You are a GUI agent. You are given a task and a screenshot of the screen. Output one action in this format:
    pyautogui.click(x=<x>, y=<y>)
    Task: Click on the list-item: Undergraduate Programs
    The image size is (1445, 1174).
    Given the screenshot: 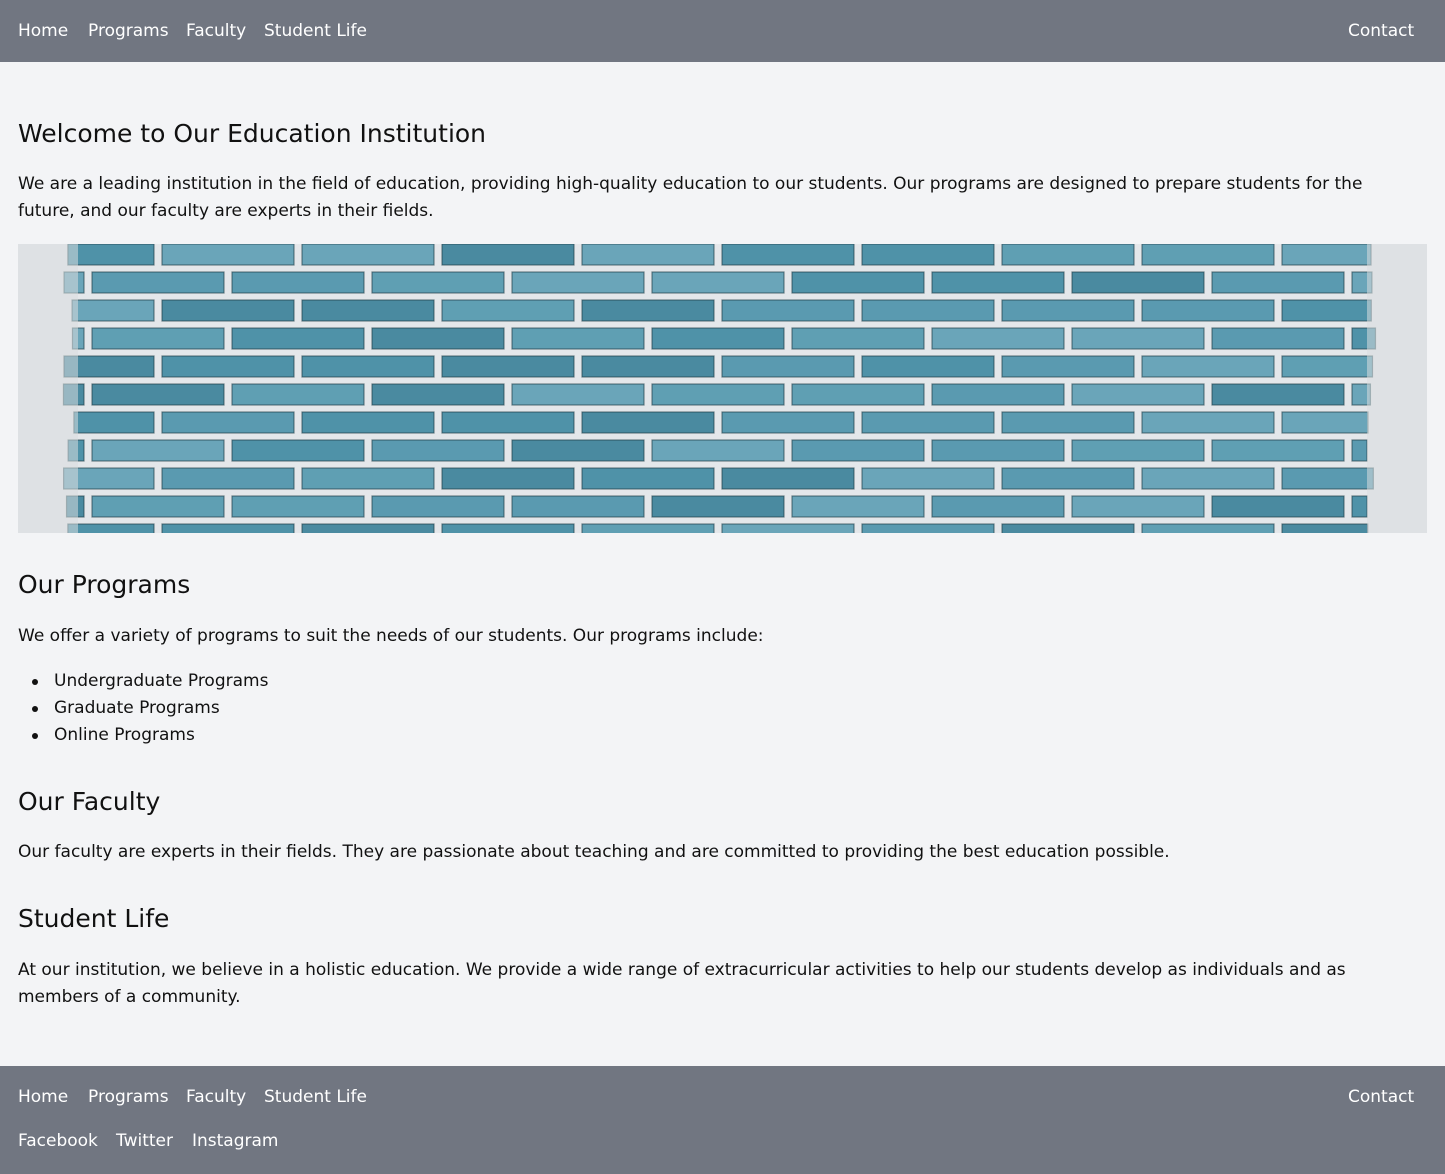 What is the action you would take?
    pyautogui.click(x=143, y=681)
    